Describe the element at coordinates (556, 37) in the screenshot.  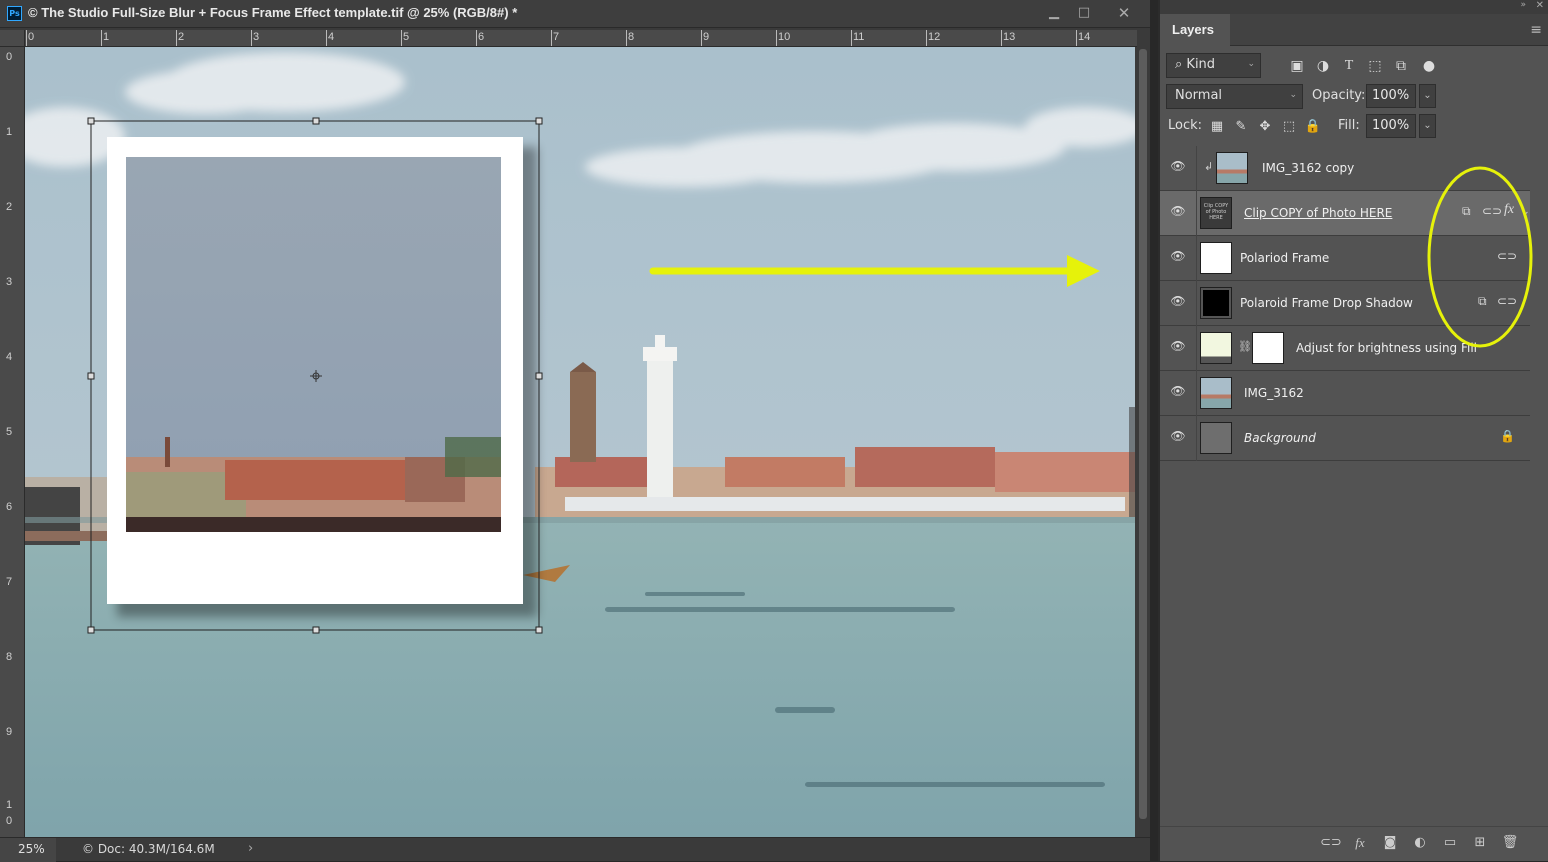
I see `ruler-label: 7` at that location.